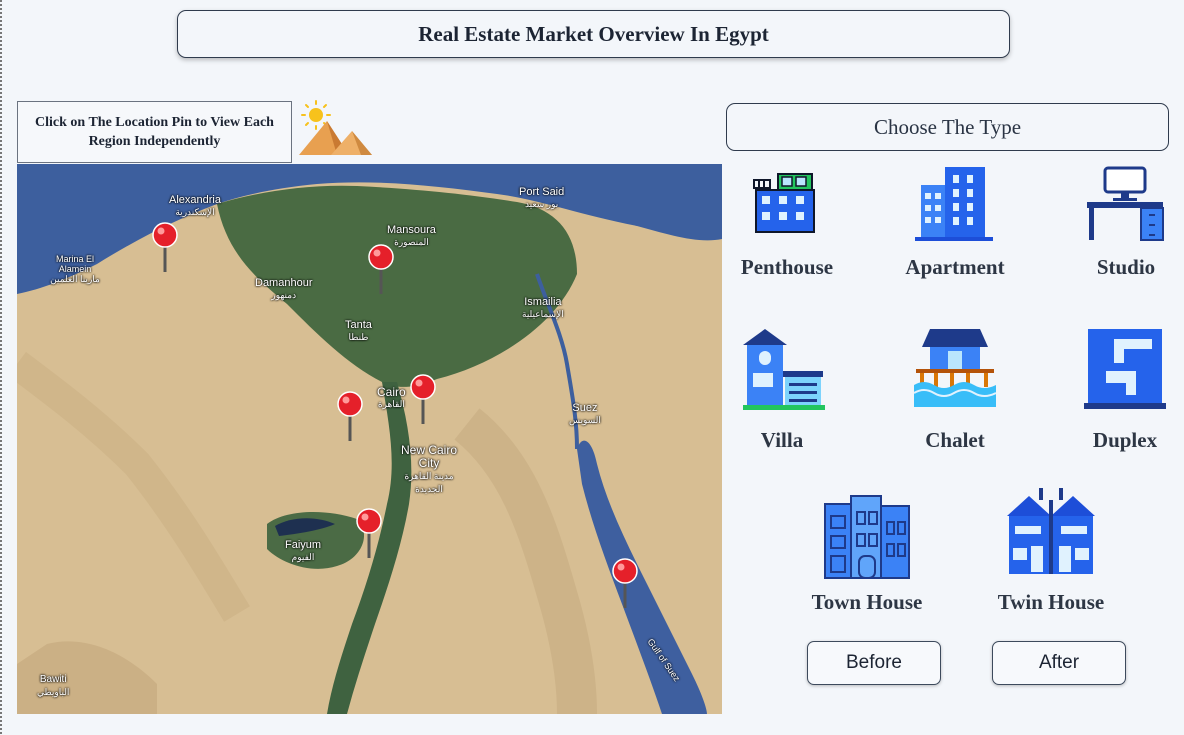  What do you see at coordinates (955, 204) in the screenshot?
I see `apartment-icon` at bounding box center [955, 204].